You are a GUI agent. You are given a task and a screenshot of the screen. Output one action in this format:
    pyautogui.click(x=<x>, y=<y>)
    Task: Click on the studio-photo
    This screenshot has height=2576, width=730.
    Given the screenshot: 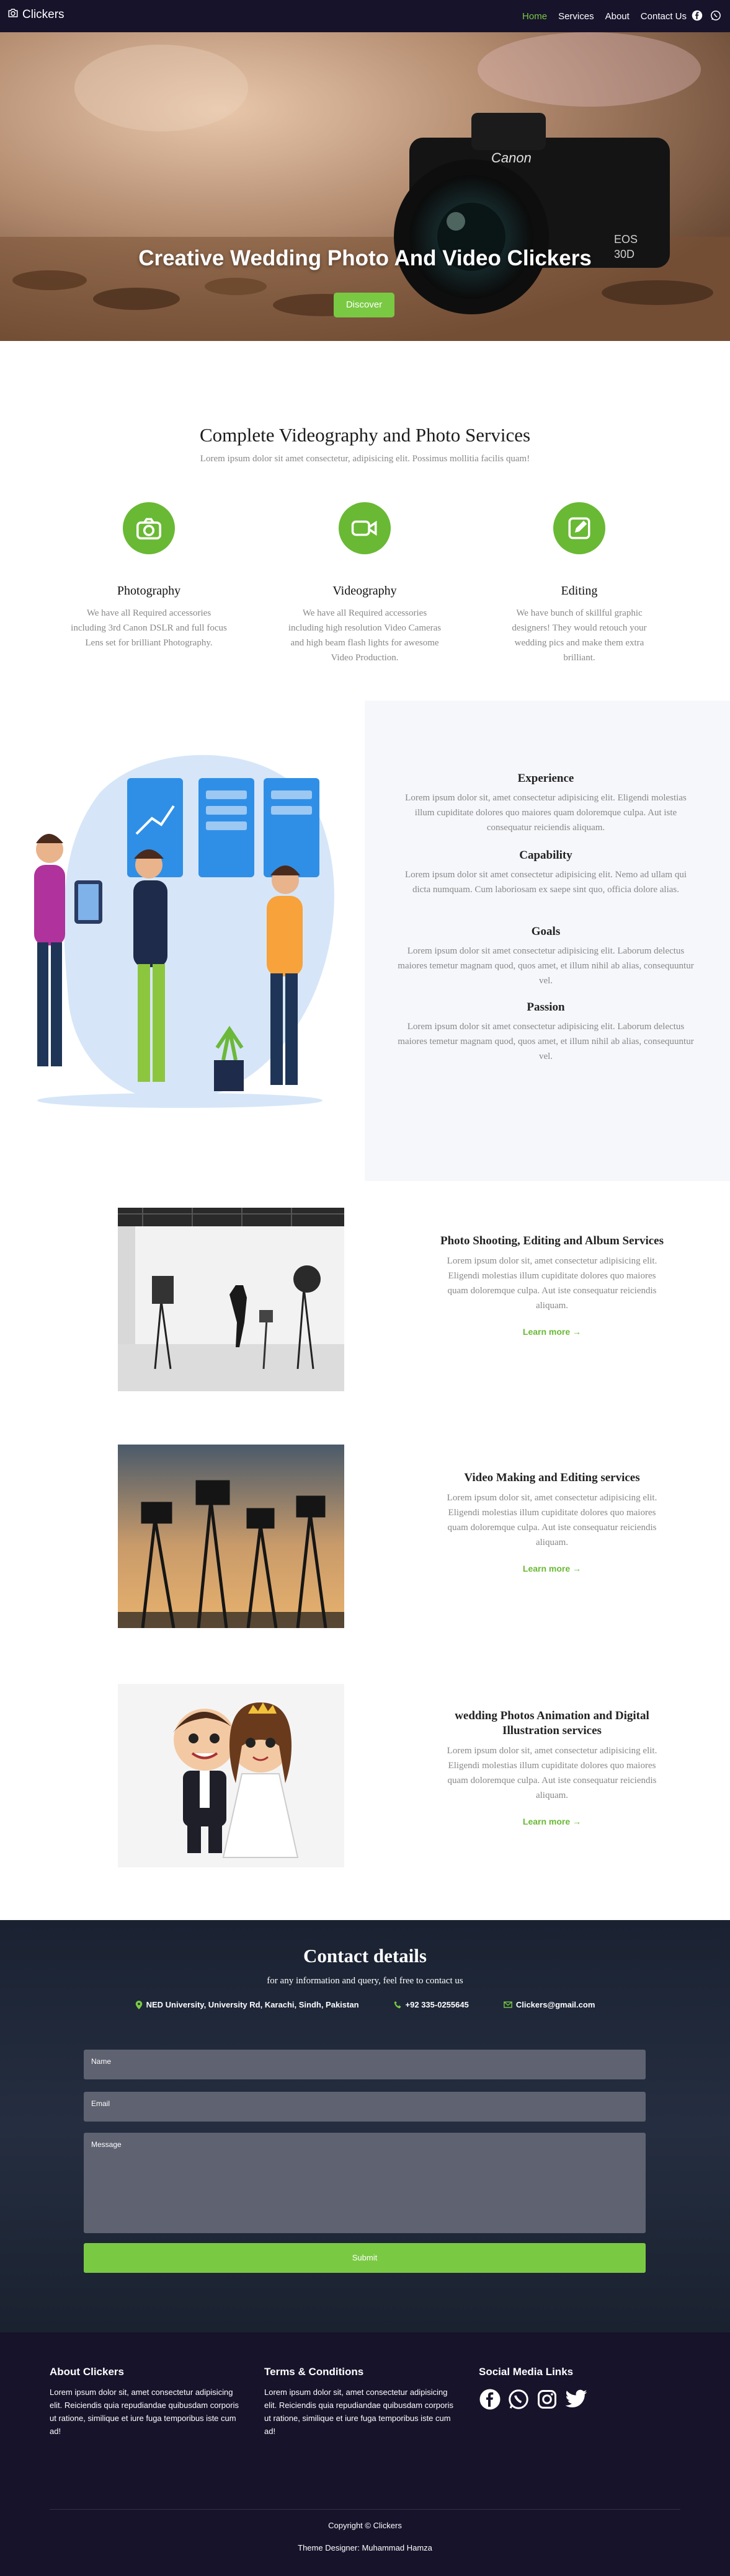 What is the action you would take?
    pyautogui.click(x=231, y=1300)
    